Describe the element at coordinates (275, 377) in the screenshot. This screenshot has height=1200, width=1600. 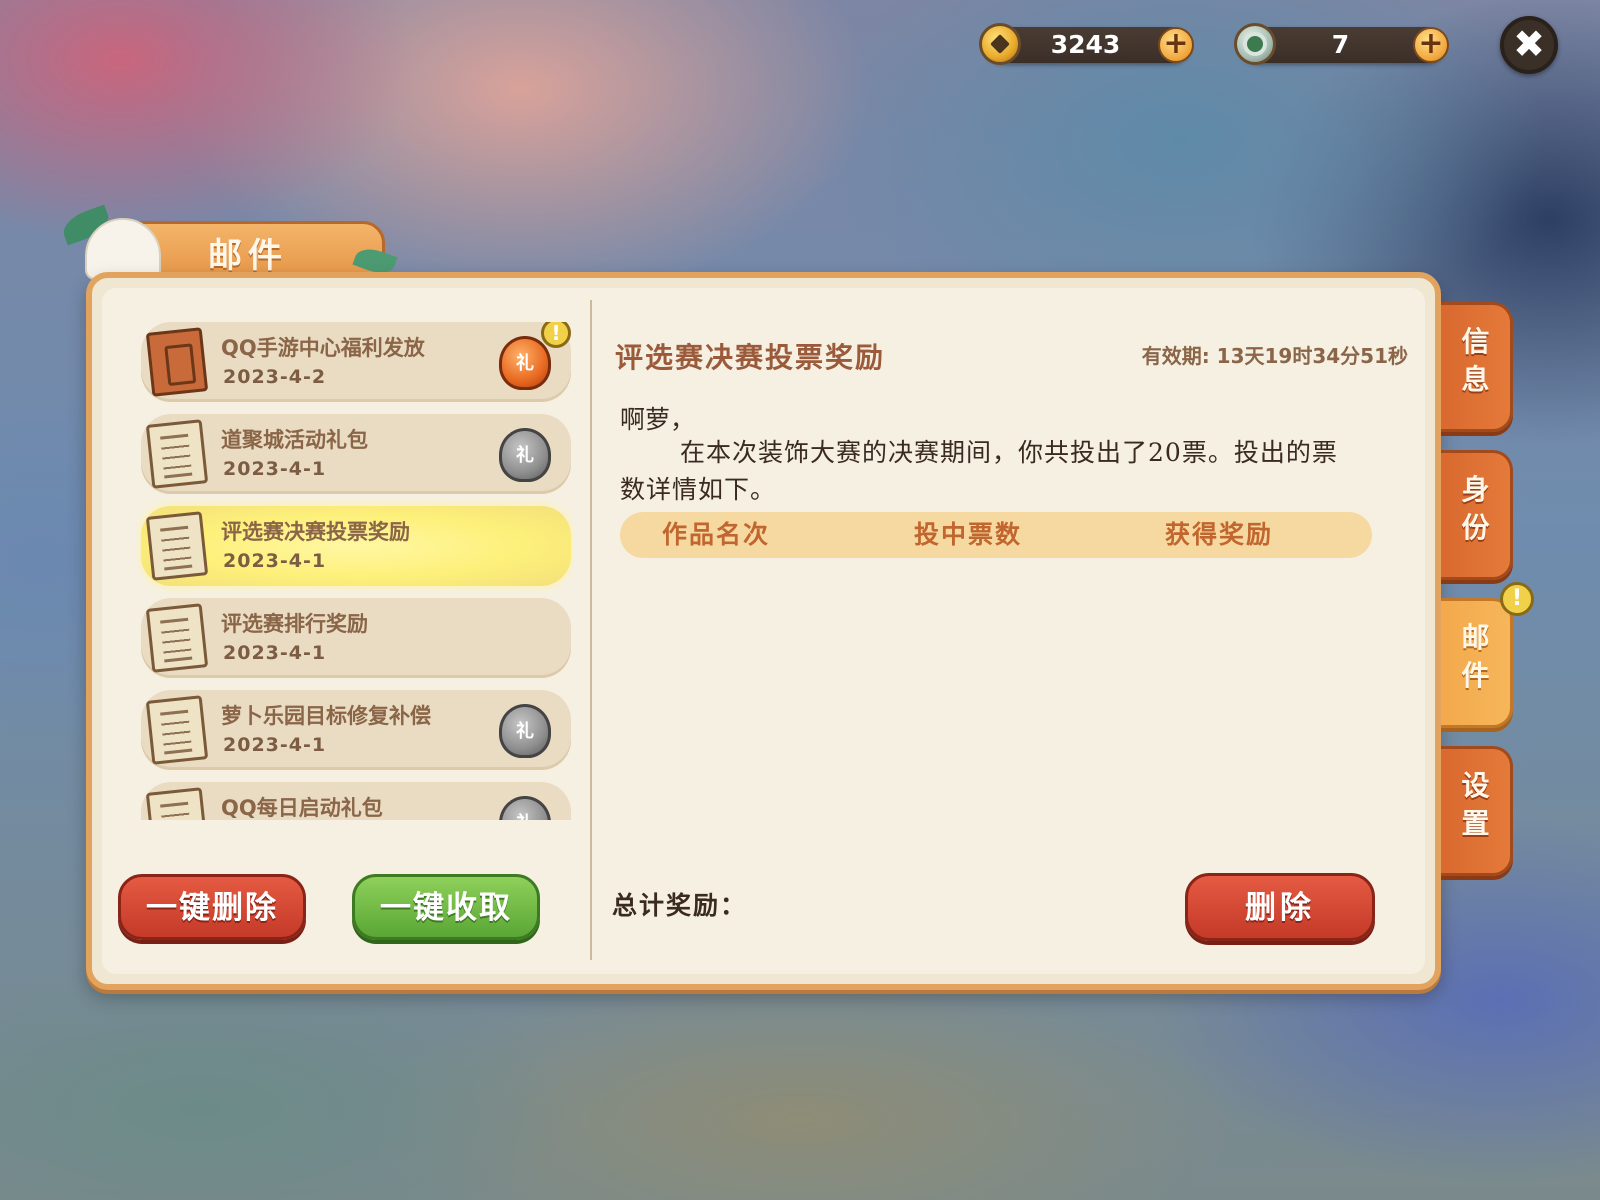
I see `mail-date: 2023-4-2` at that location.